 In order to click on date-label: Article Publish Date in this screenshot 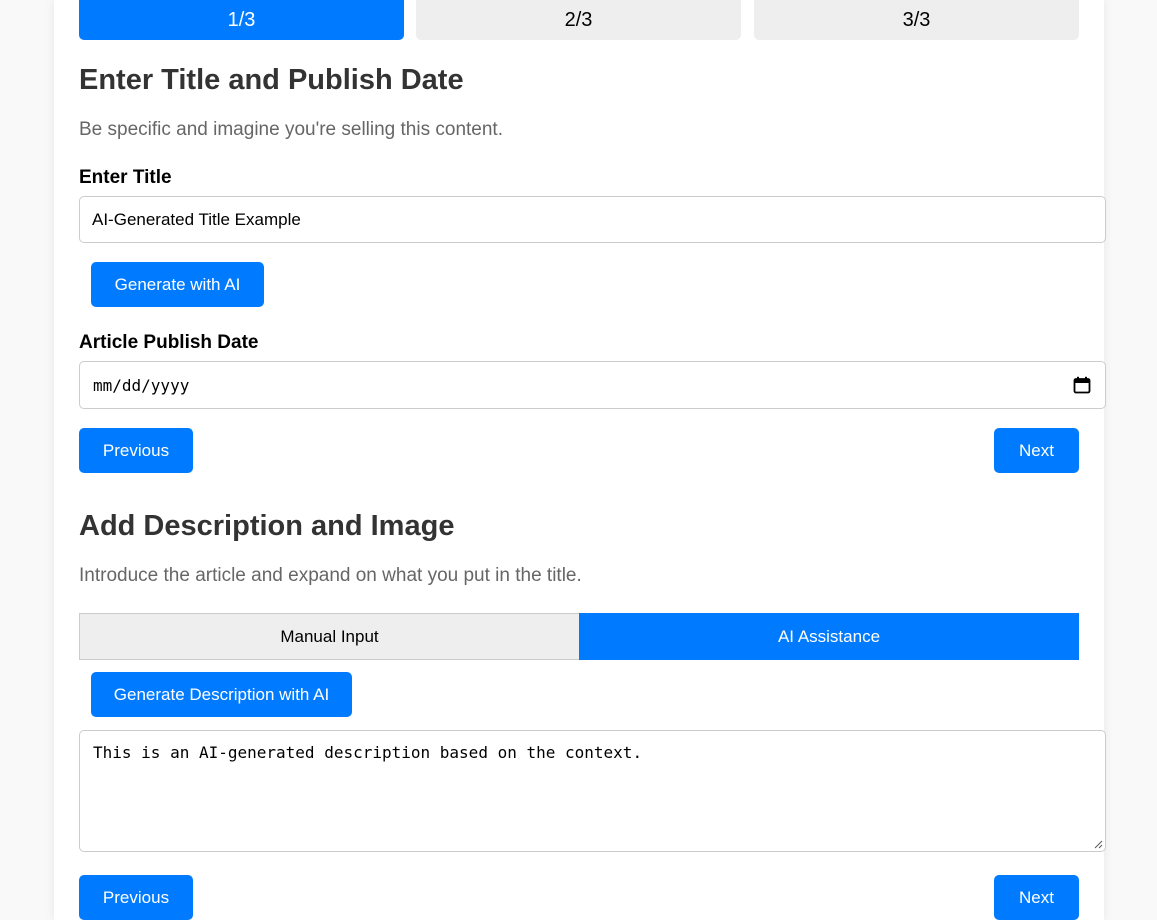, I will do `click(169, 342)`.